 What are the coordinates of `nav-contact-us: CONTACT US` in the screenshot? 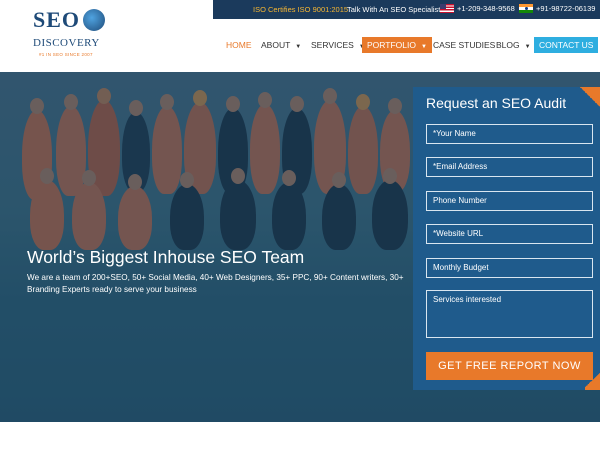 It's located at (566, 45).